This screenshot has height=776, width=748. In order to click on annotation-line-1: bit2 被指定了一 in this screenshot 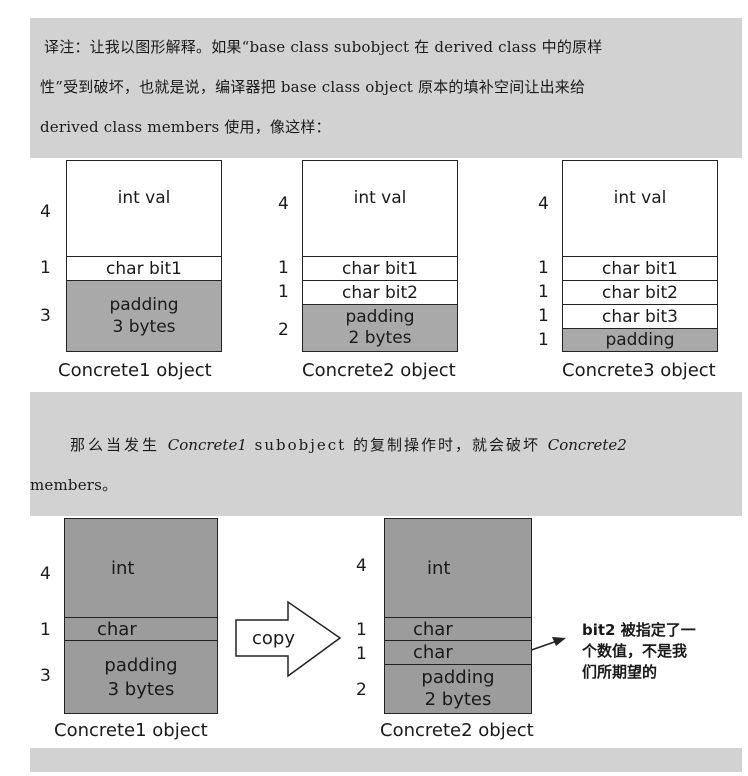, I will do `click(639, 630)`.